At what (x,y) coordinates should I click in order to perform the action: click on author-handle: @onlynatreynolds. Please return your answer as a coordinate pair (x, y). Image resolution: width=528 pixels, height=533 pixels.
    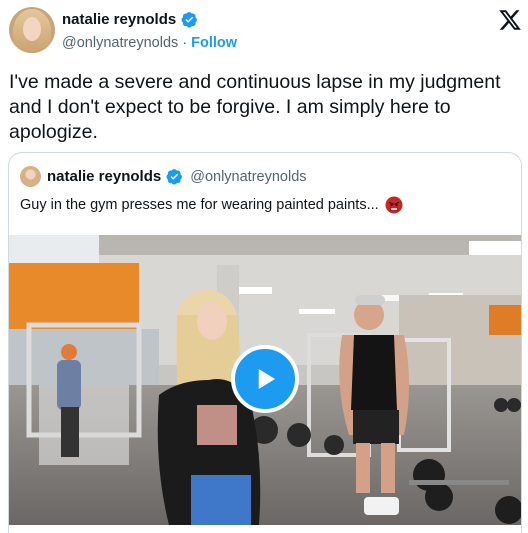
    Looking at the image, I should click on (120, 43).